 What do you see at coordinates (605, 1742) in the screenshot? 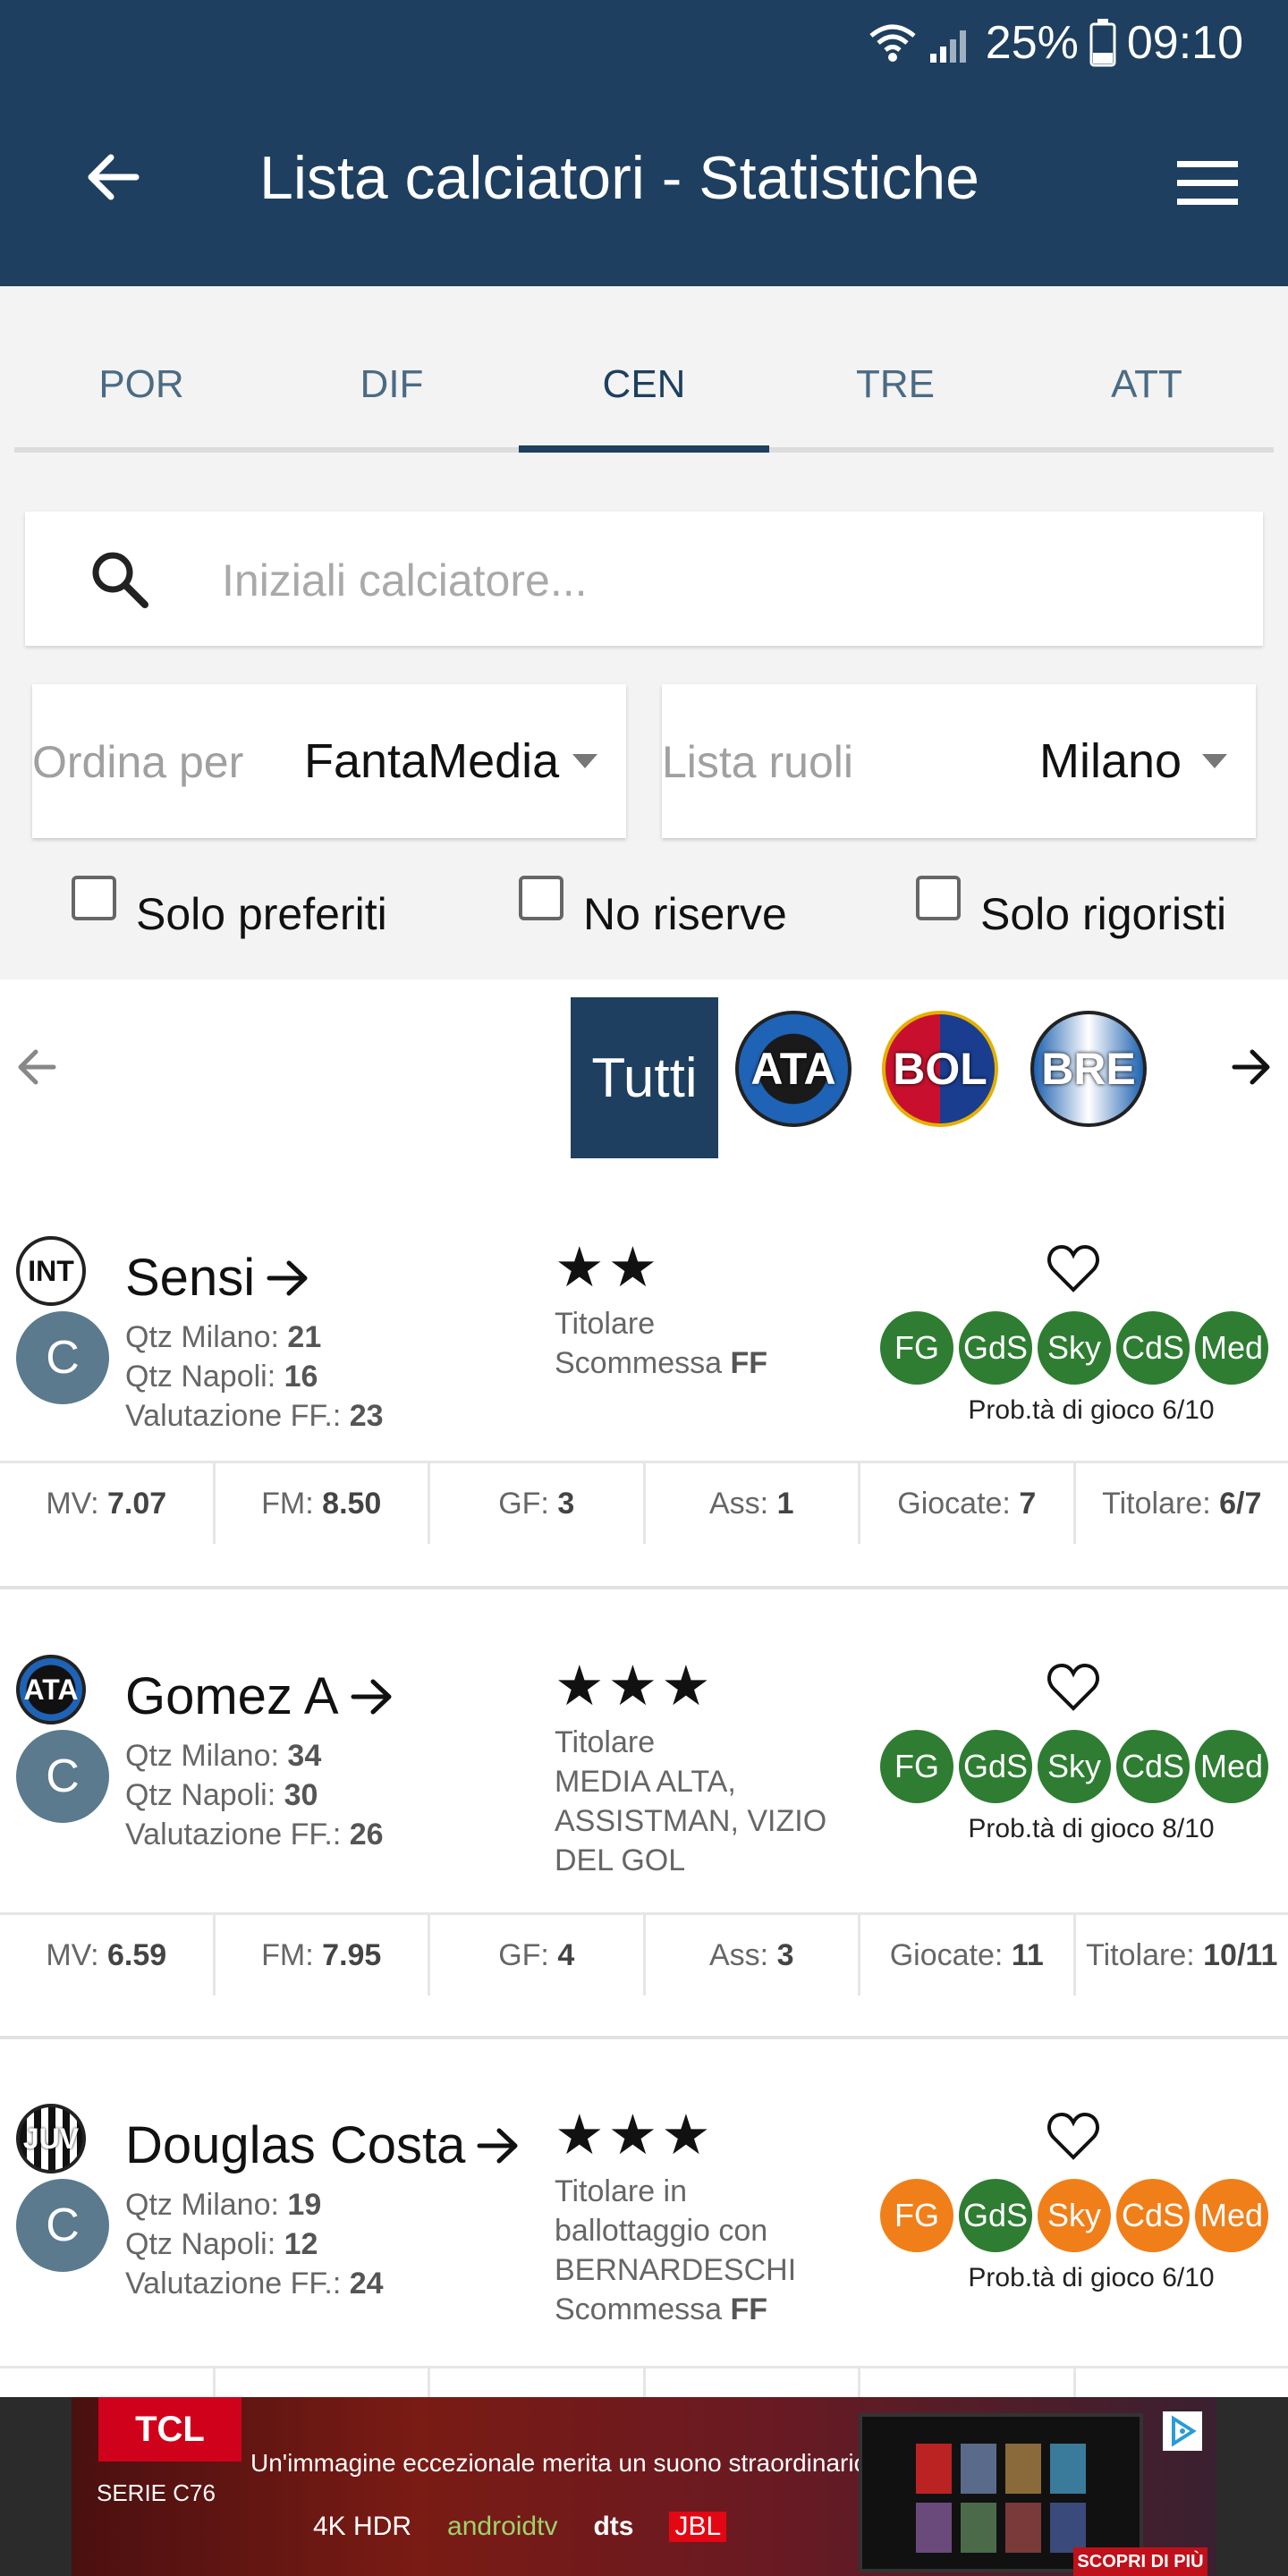
I see `status-line: Titolare` at bounding box center [605, 1742].